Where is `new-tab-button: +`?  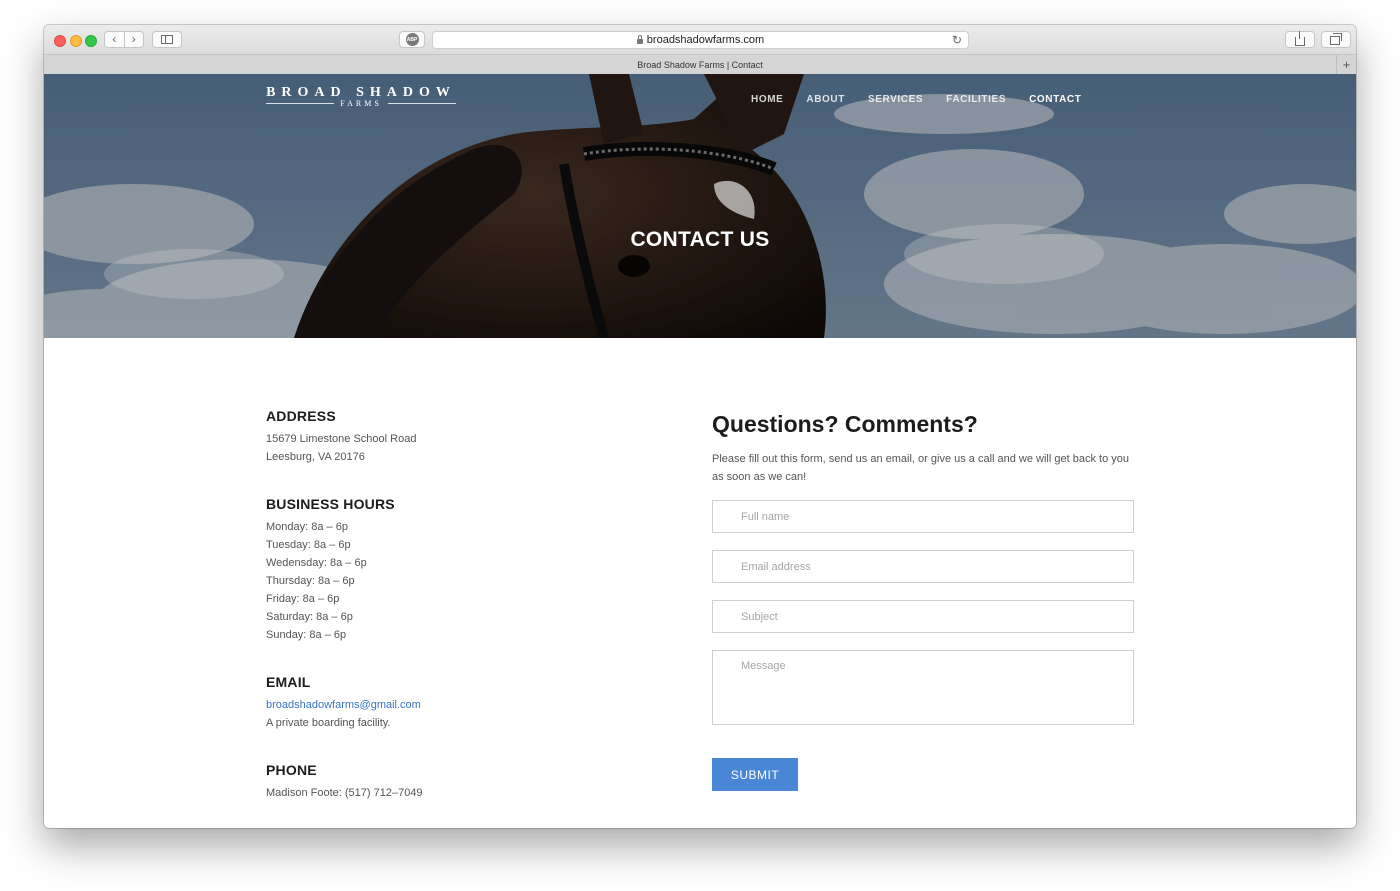
new-tab-button: + is located at coordinates (1346, 64).